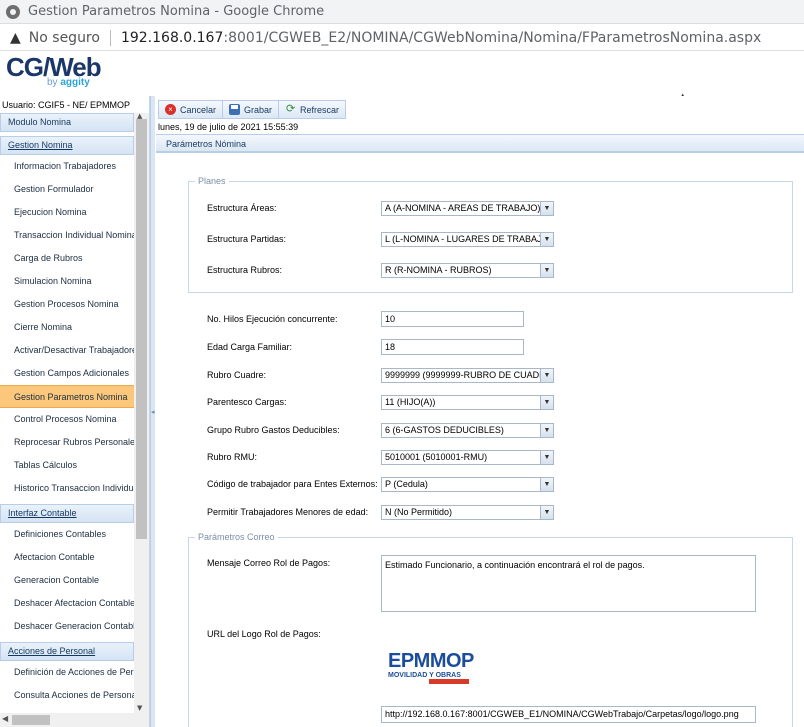 The width and height of the screenshot is (804, 727). I want to click on refresh-label: Refrescar, so click(320, 109).